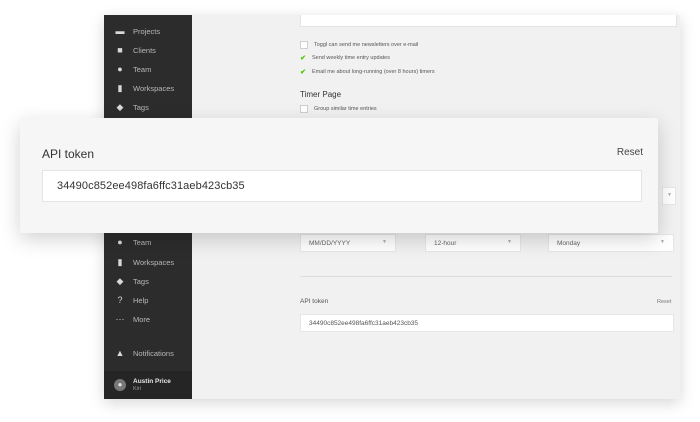 This screenshot has width=700, height=422. I want to click on hidden-select: ▼, so click(669, 196).